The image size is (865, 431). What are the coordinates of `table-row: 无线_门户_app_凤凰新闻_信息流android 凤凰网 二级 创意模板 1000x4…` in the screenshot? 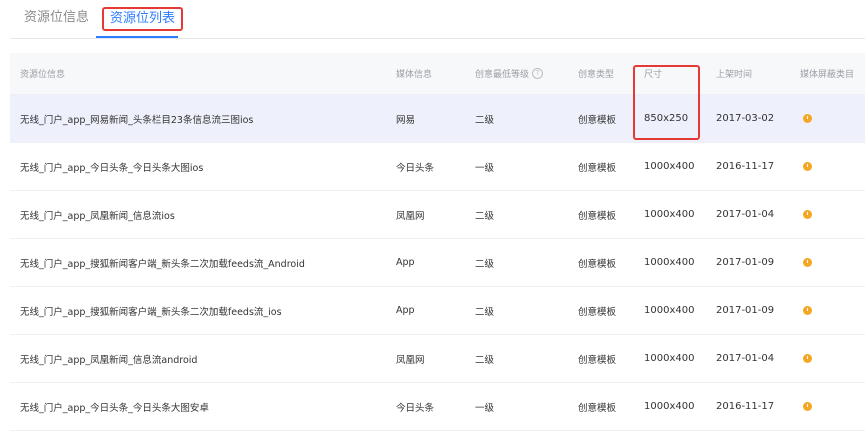 It's located at (437, 359).